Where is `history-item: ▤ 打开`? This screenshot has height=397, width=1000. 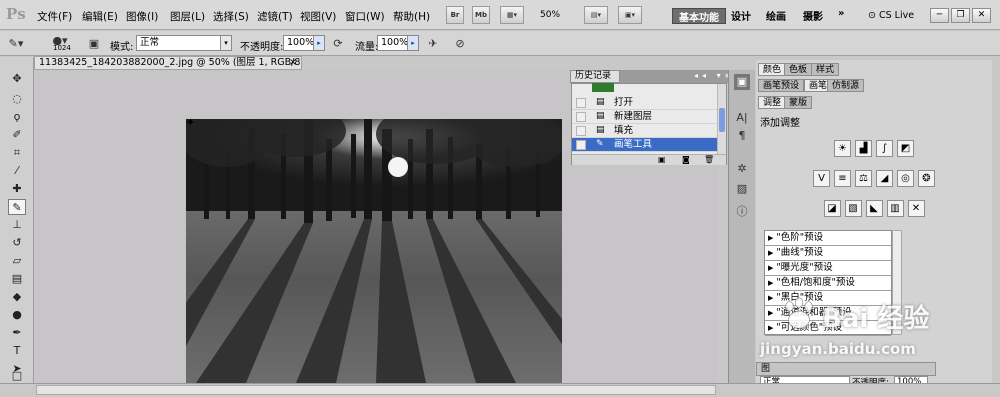 history-item: ▤ 打开 is located at coordinates (645, 103).